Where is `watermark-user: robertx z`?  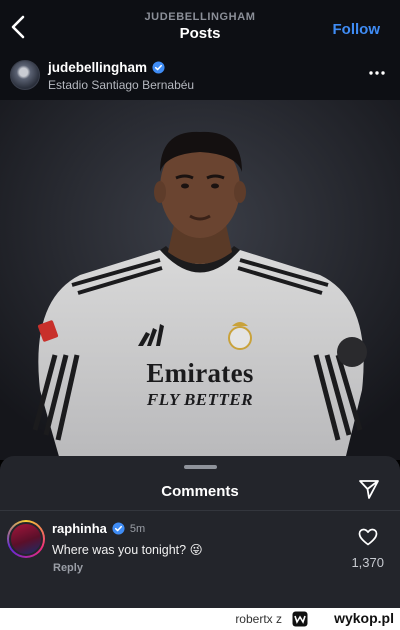
watermark-user: robertx z is located at coordinates (258, 619).